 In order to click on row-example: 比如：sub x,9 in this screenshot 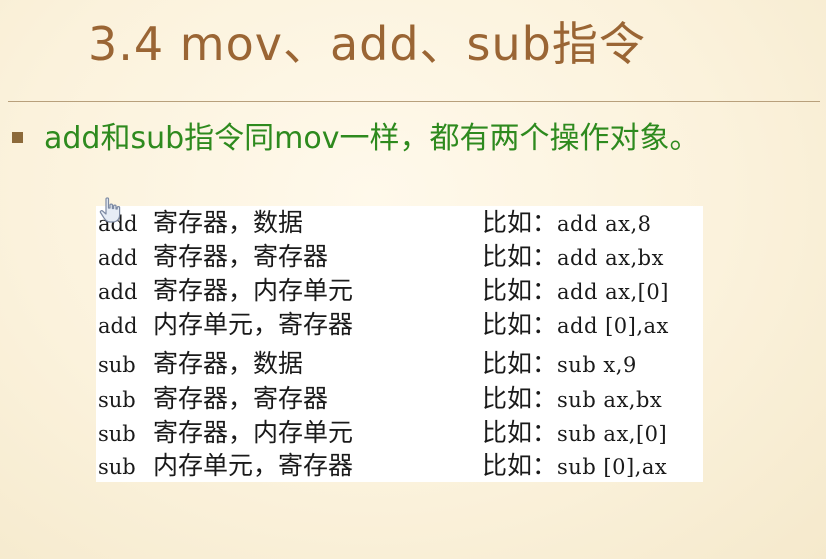, I will do `click(559, 364)`.